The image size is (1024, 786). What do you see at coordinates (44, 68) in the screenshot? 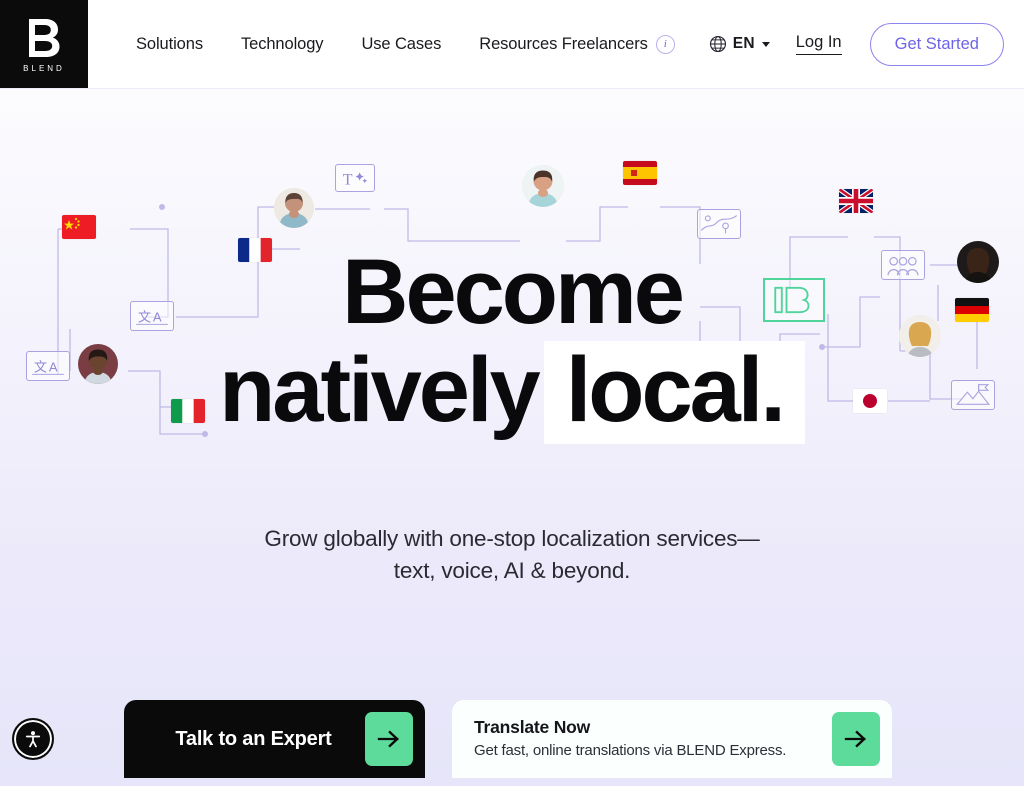
I see `blend-logo-wordmark: BLEND` at bounding box center [44, 68].